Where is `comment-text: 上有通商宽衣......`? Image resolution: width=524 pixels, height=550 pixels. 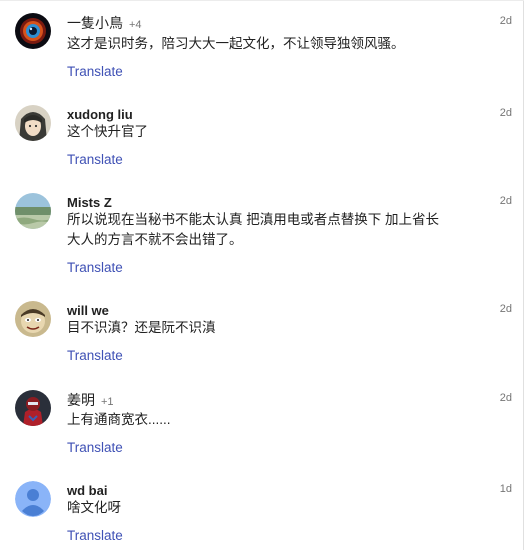 comment-text: 上有通商宽衣...... is located at coordinates (119, 420).